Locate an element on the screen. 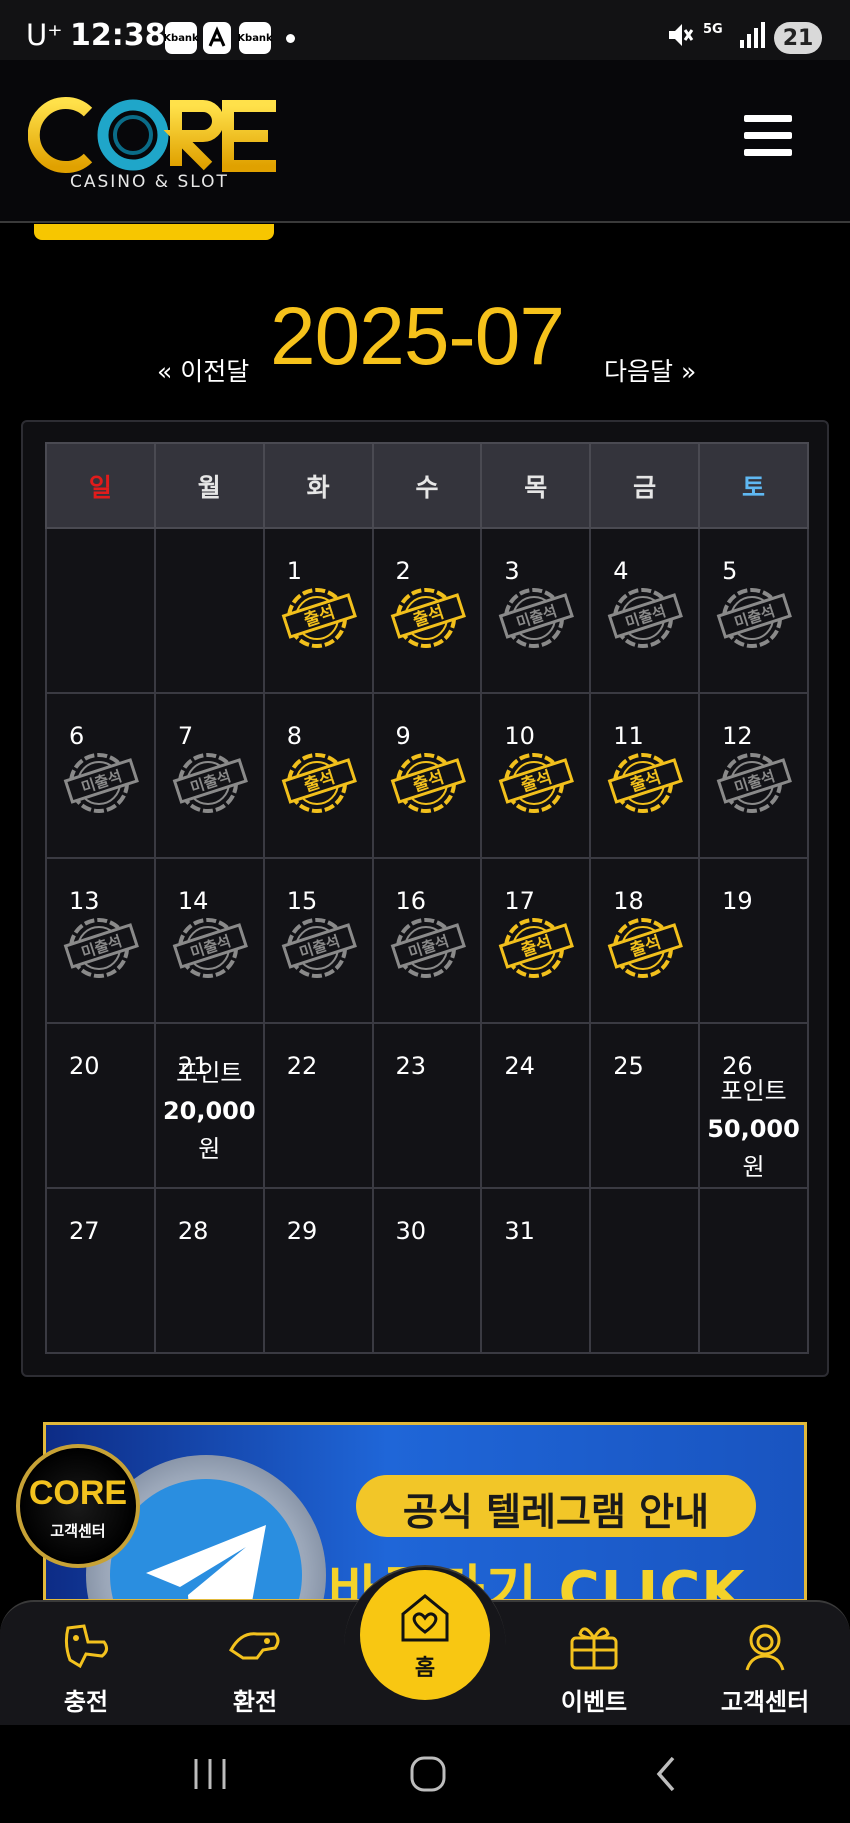  yellow-tab-button is located at coordinates (154, 232).